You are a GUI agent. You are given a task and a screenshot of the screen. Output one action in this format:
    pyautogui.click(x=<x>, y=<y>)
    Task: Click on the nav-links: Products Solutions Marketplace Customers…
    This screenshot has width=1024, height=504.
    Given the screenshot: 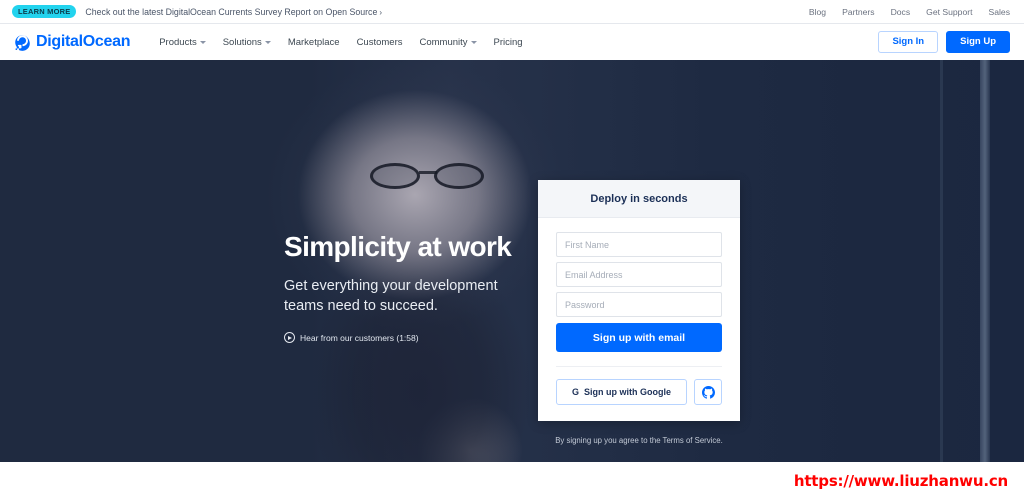 What is the action you would take?
    pyautogui.click(x=340, y=42)
    